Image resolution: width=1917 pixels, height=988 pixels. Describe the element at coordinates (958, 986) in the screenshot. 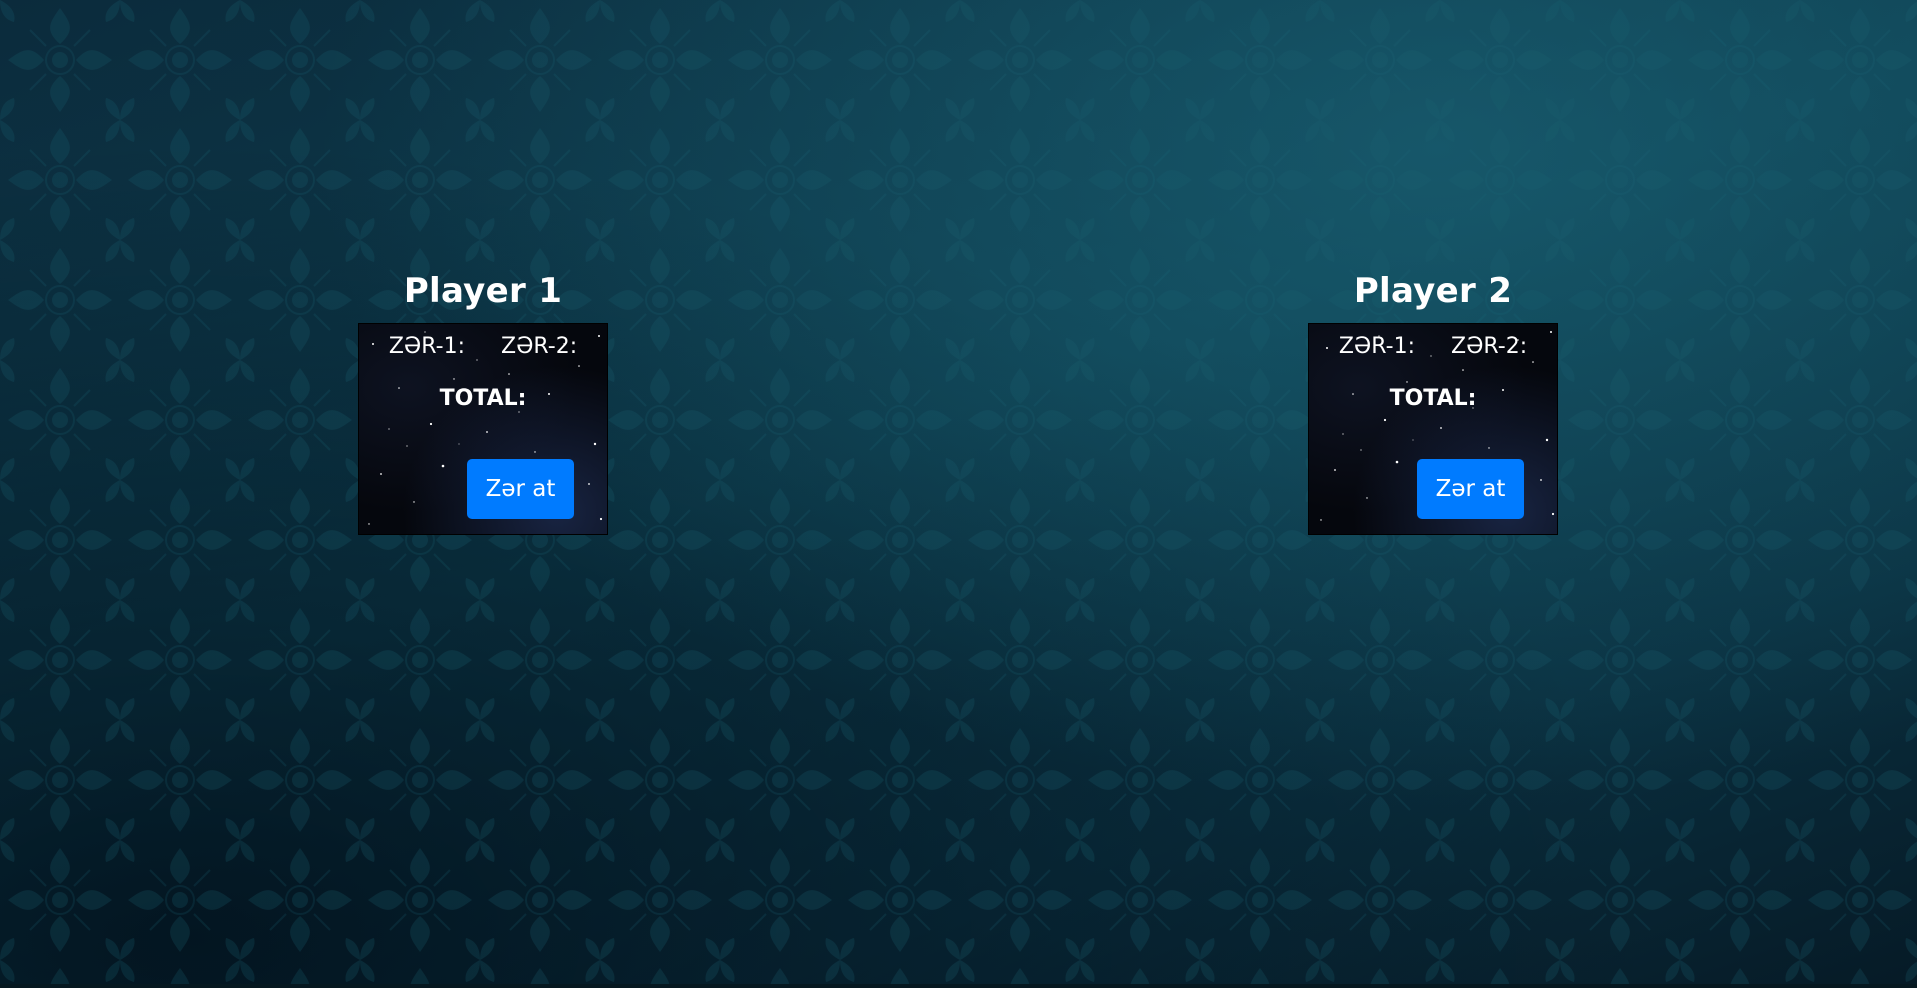

I see `bottom-edge` at that location.